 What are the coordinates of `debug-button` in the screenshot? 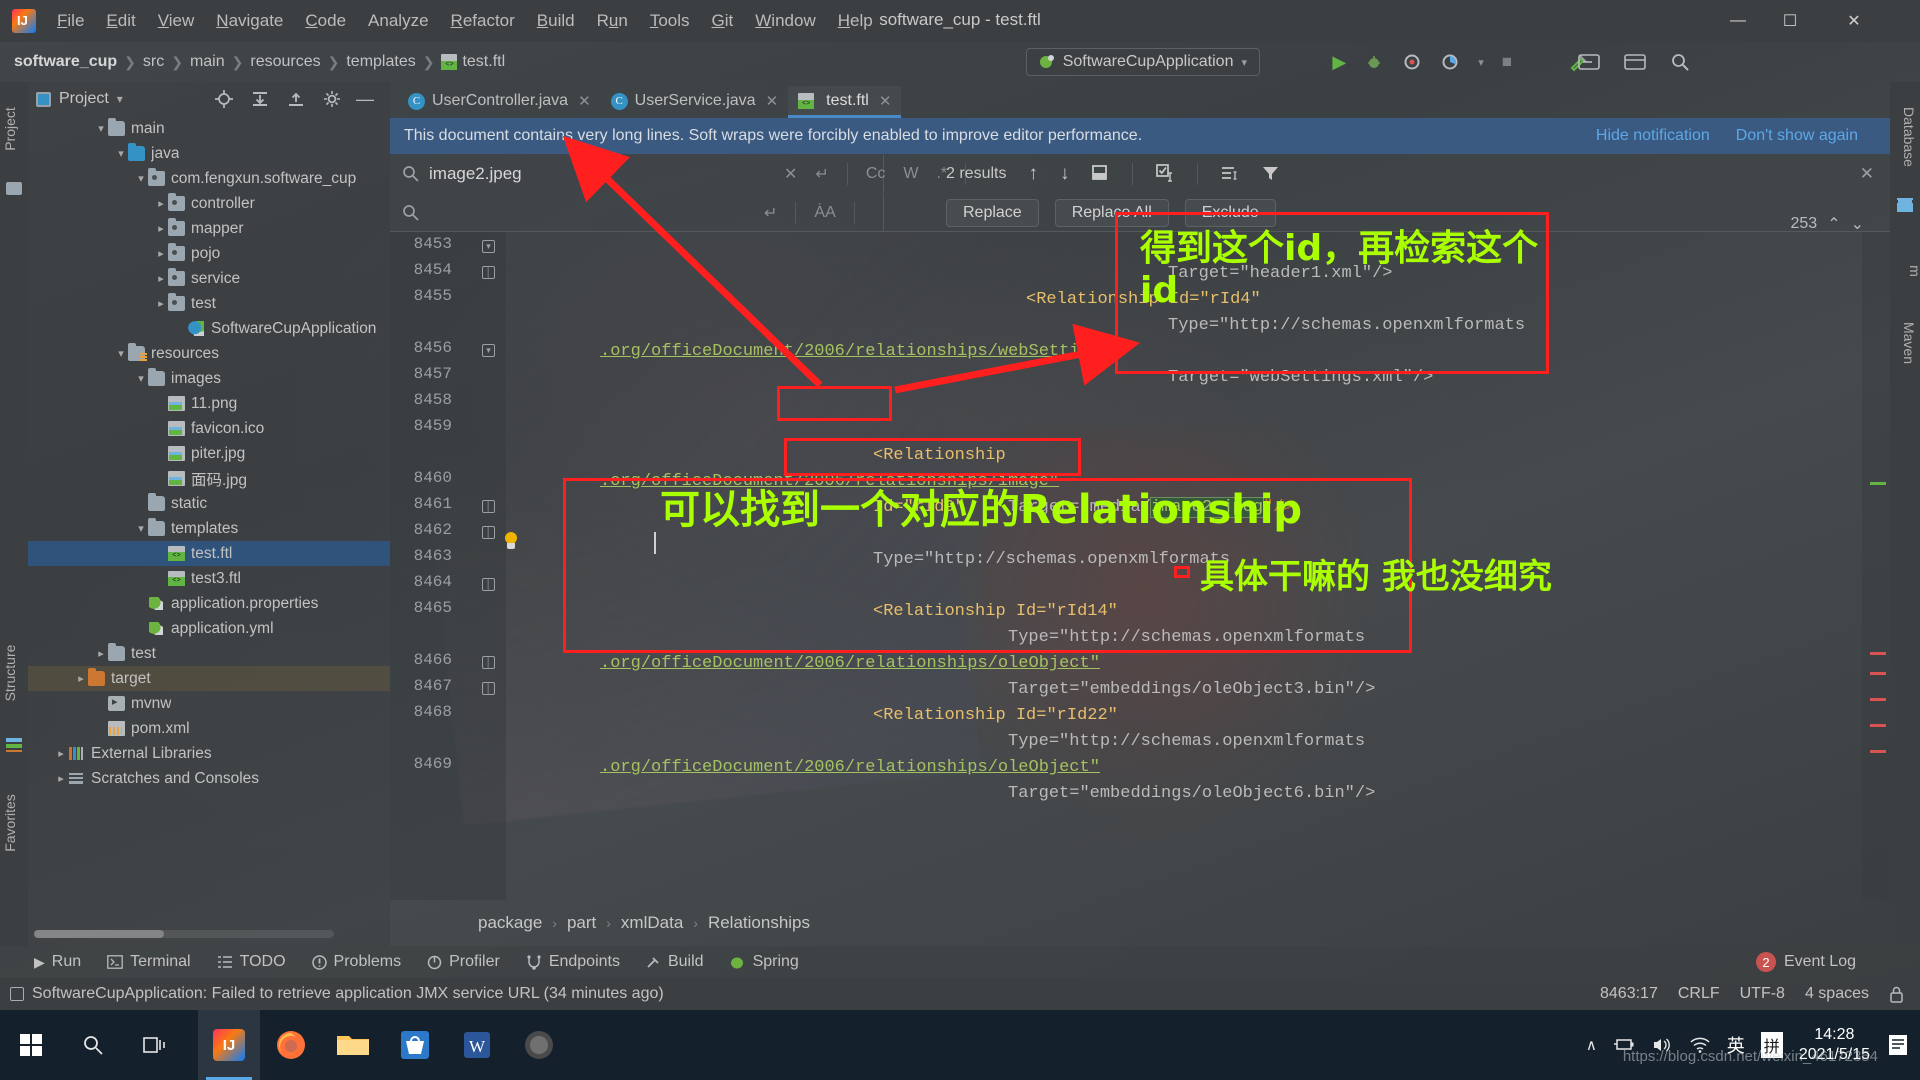 It's located at (1374, 62).